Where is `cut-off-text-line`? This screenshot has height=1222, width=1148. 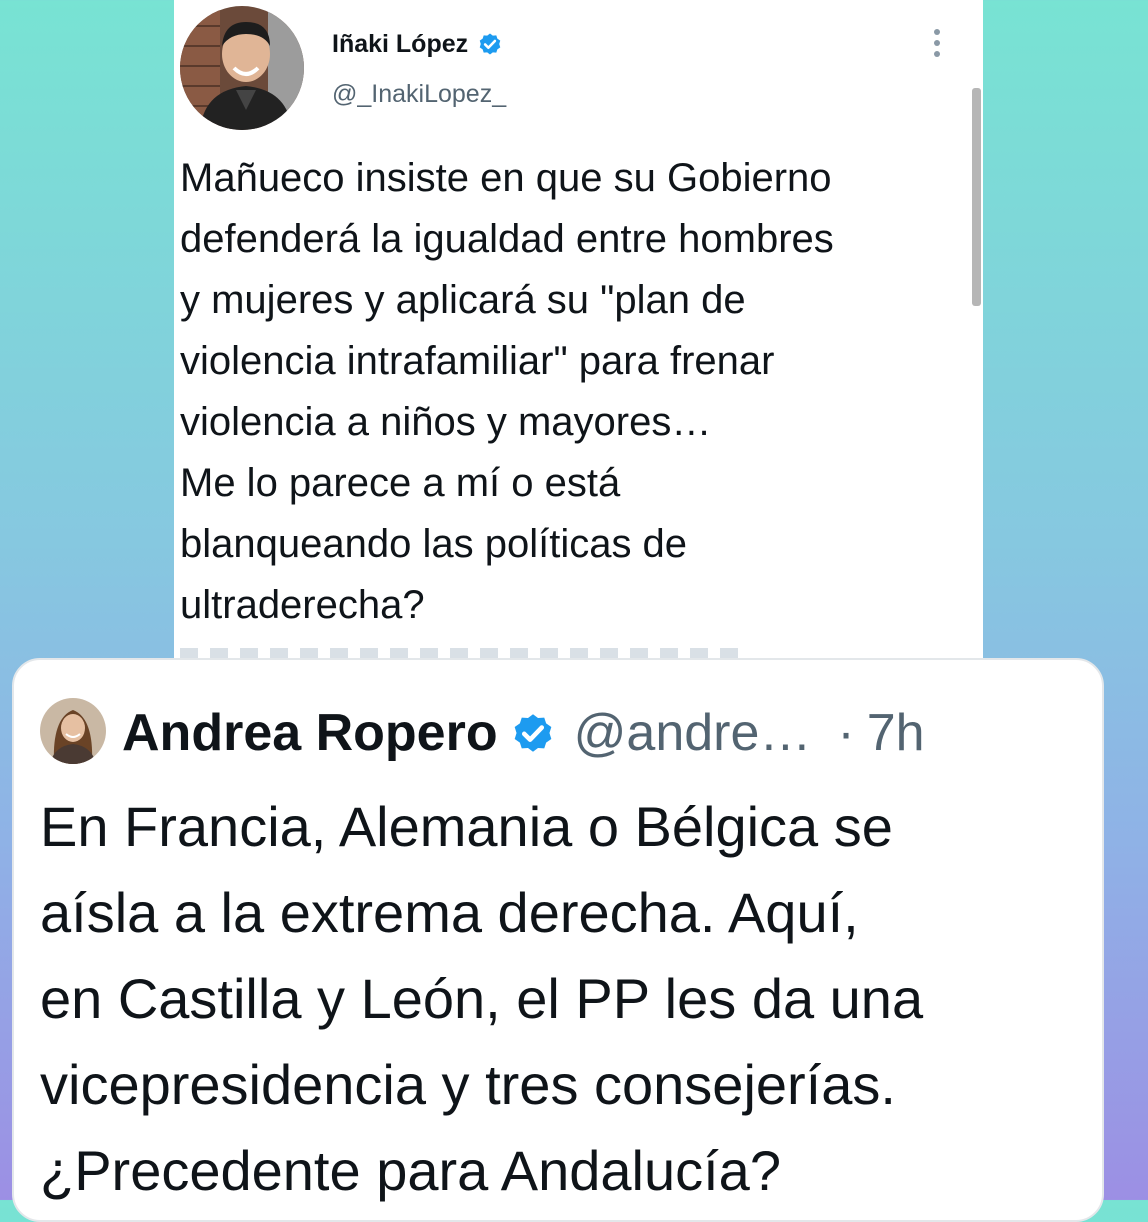
cut-off-text-line is located at coordinates (460, 653).